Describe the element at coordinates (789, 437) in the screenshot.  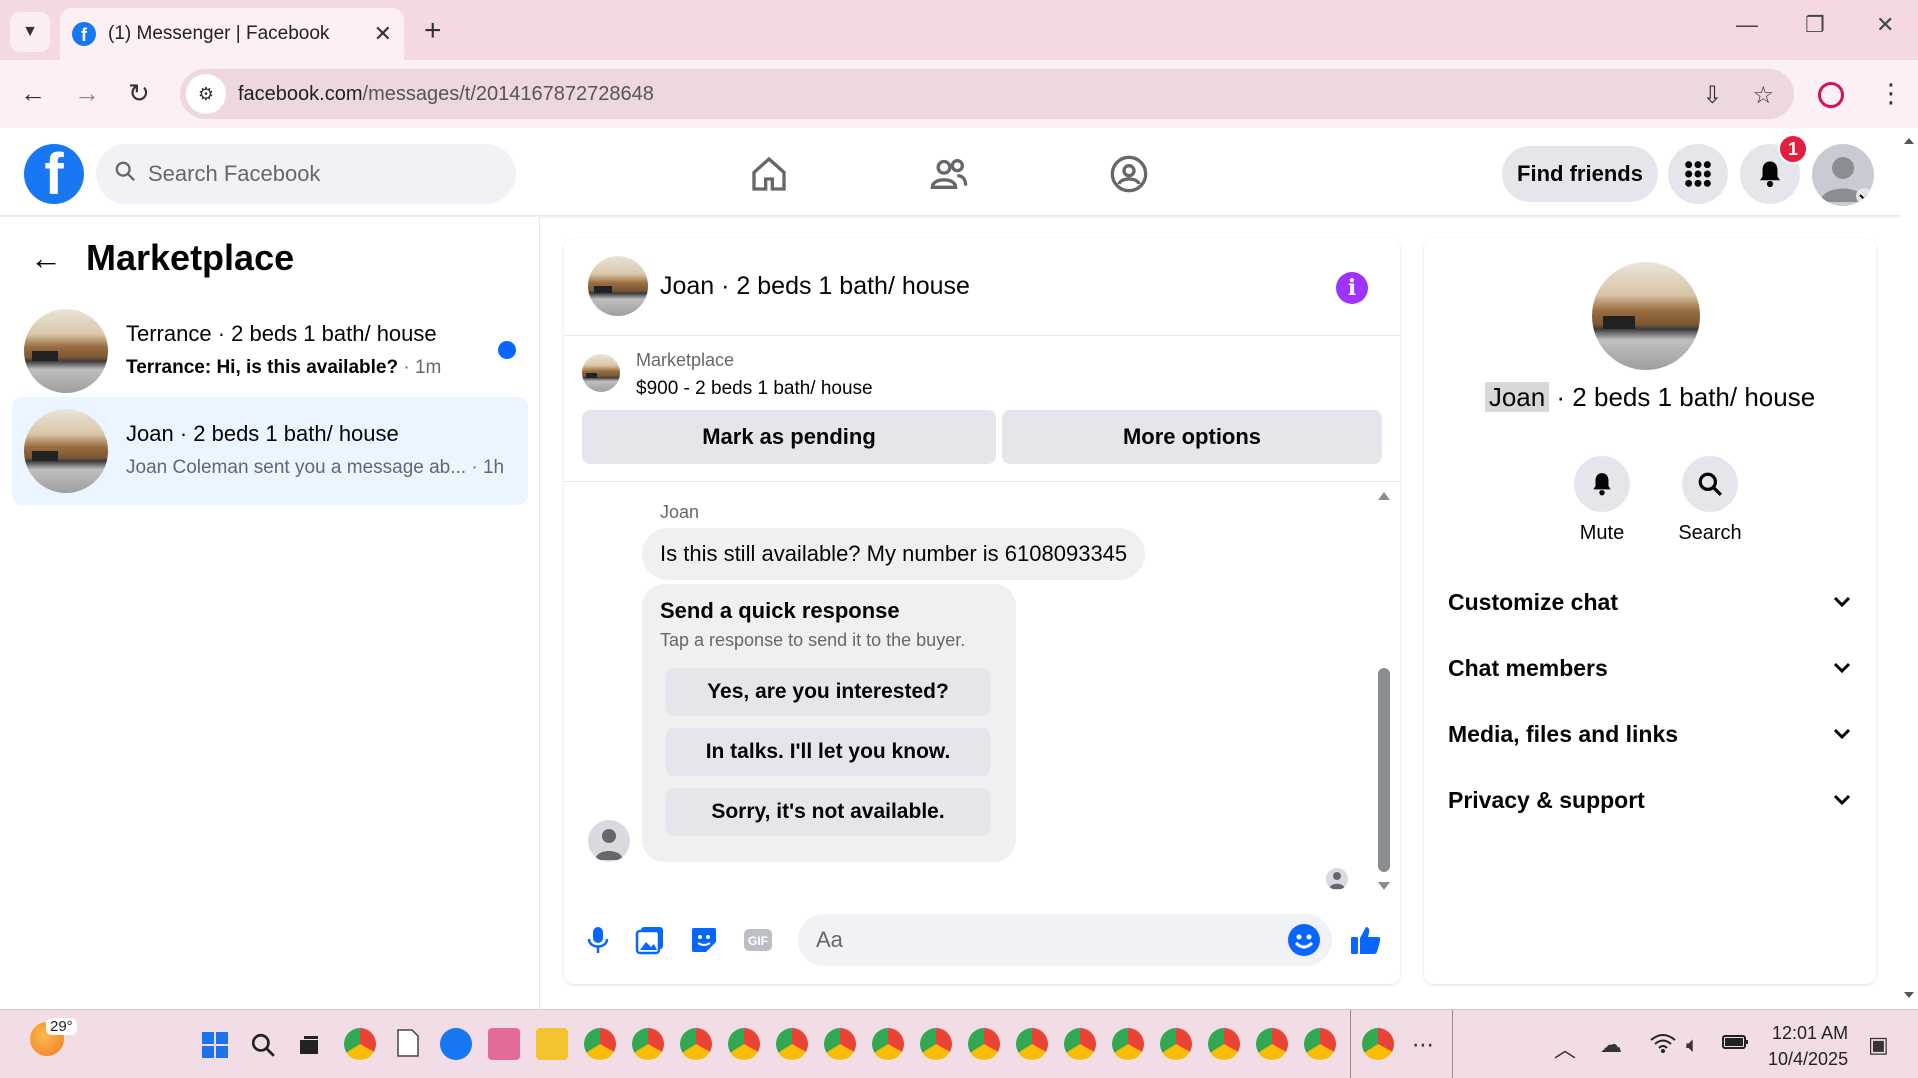
I see `mark-as-pending-button: Mark as pending` at that location.